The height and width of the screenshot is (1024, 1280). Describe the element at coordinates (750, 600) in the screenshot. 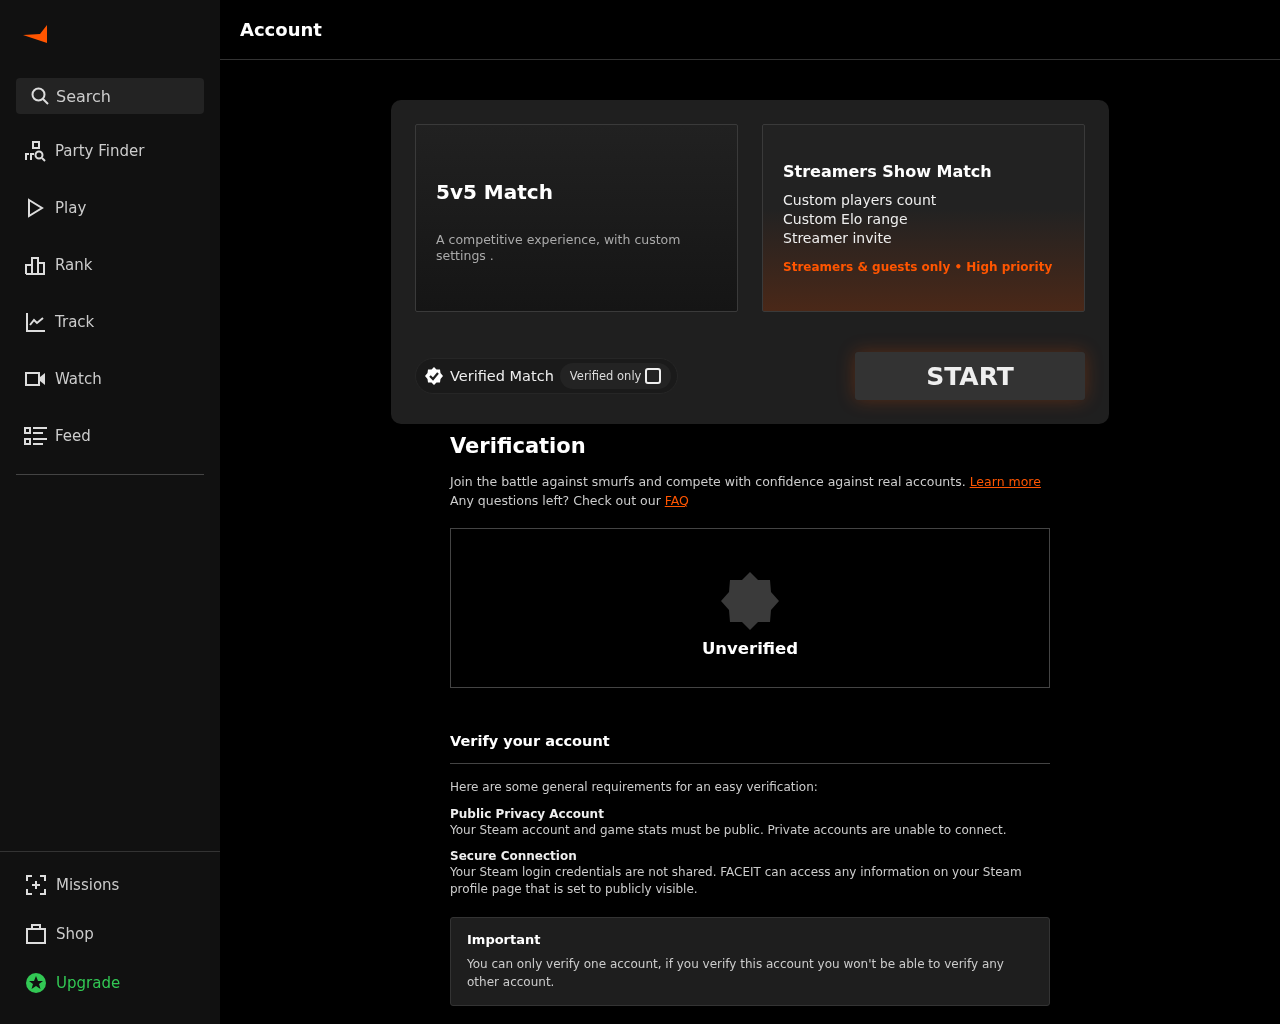

I see `badge-icon` at that location.